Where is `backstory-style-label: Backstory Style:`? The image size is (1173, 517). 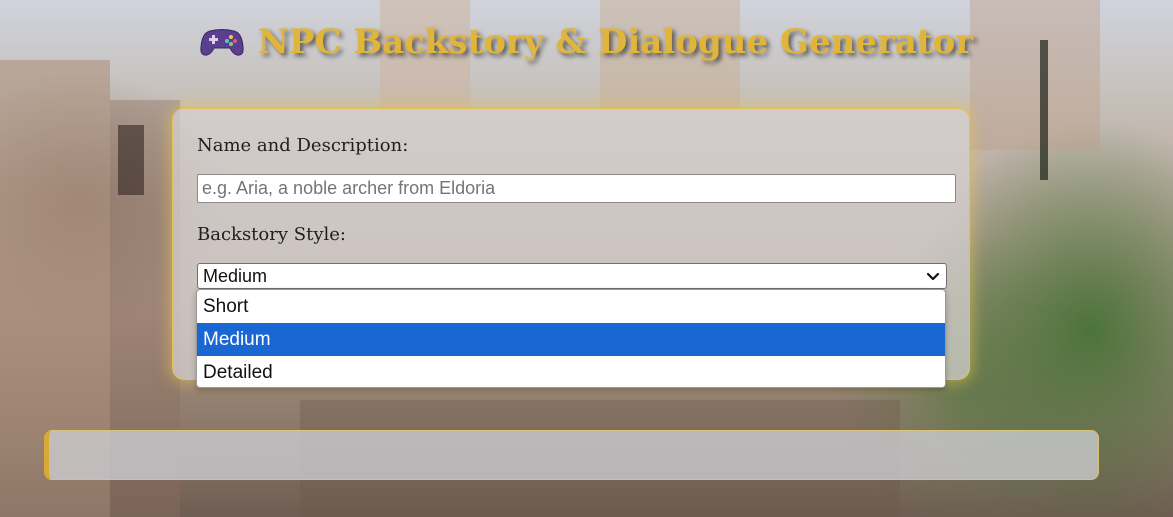 backstory-style-label: Backstory Style: is located at coordinates (271, 234).